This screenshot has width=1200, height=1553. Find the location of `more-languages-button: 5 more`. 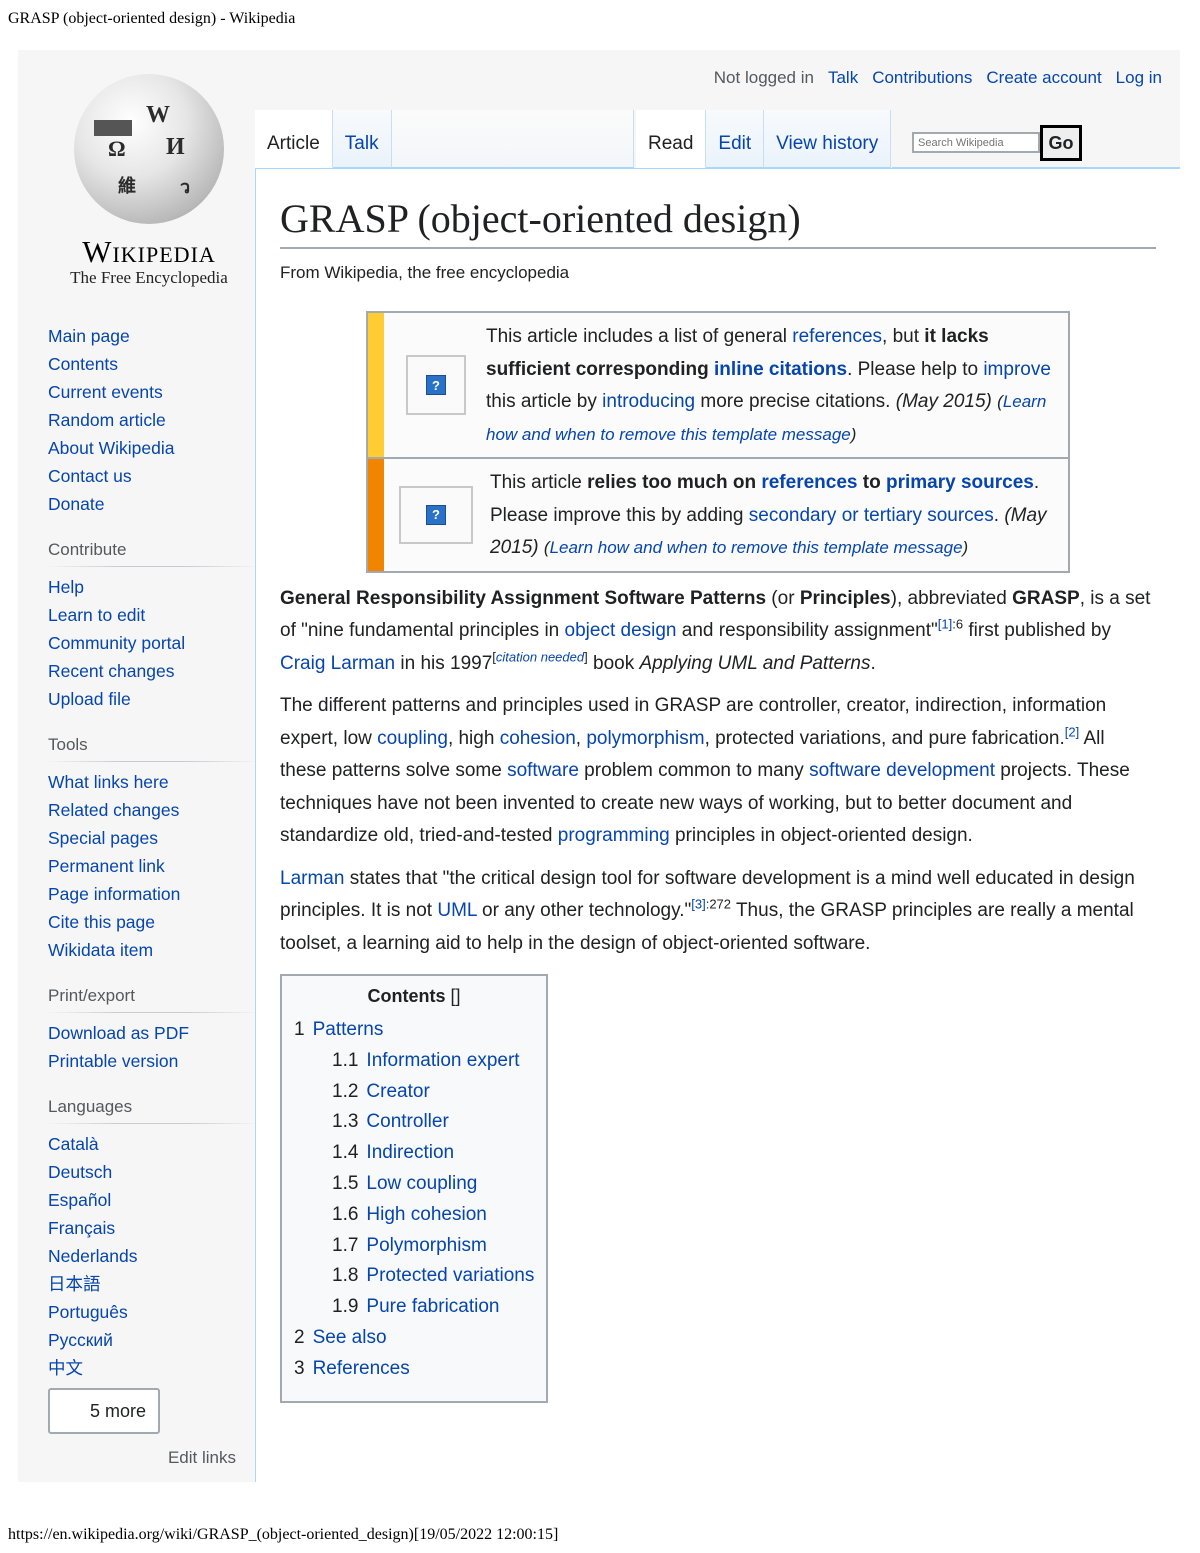

more-languages-button: 5 more is located at coordinates (104, 1411).